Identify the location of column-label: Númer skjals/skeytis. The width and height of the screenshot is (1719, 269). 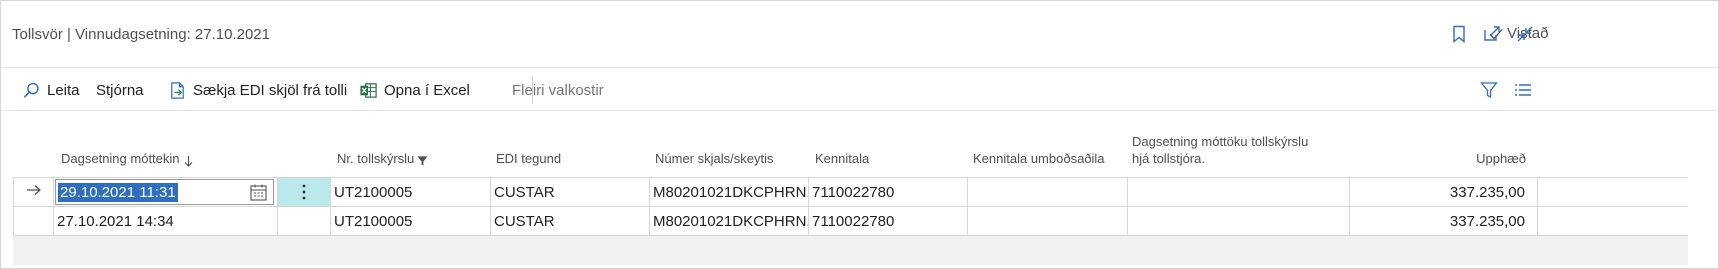
(714, 158).